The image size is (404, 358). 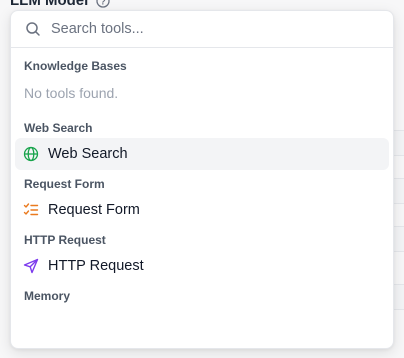 I want to click on group-heading-knowledge-bases: Knowledge Bases, so click(x=75, y=66).